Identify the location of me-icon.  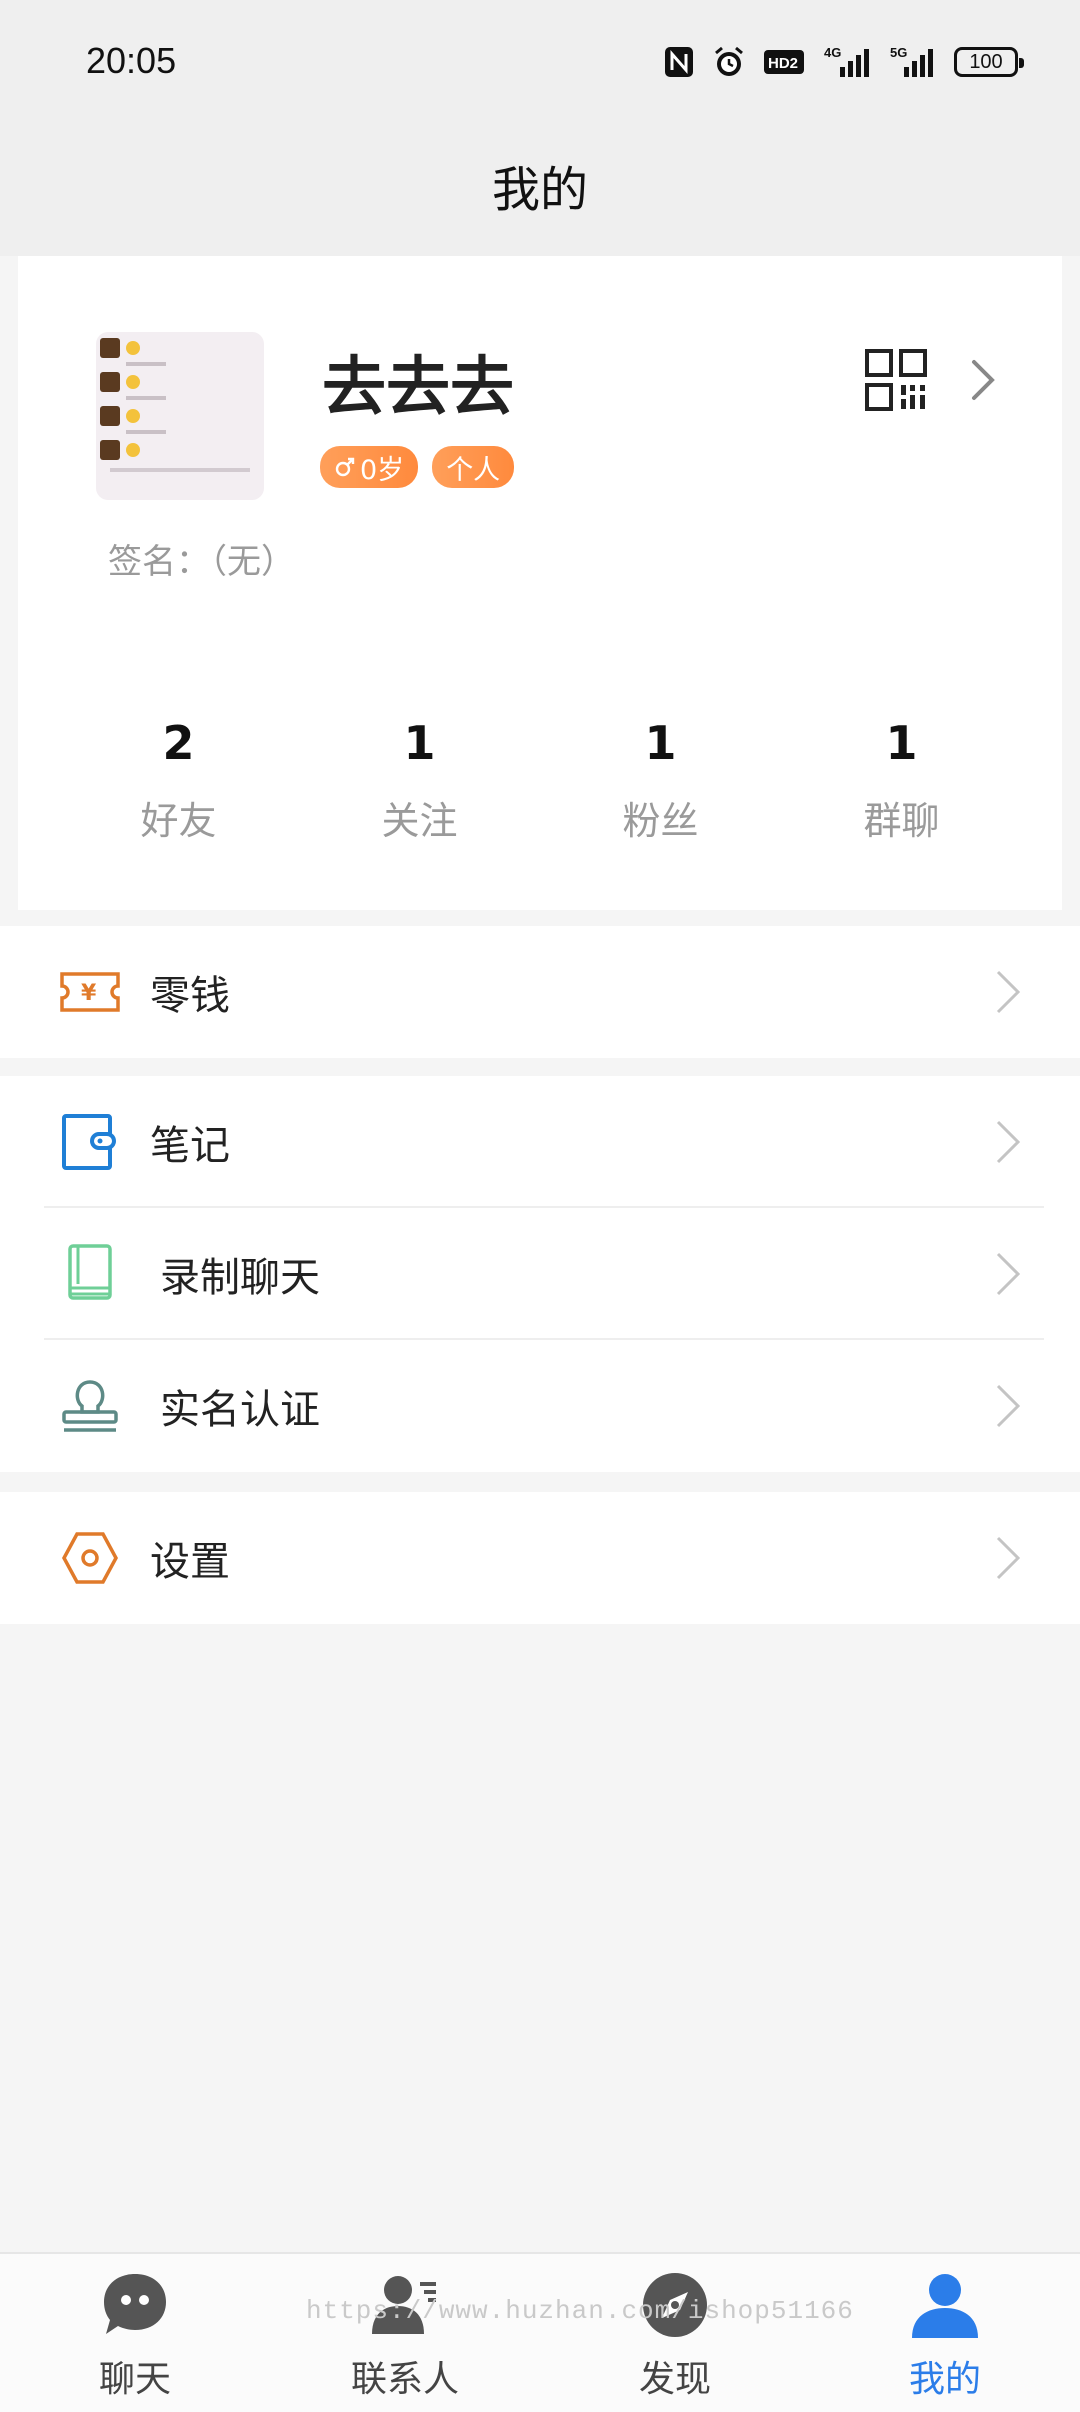
(945, 2306).